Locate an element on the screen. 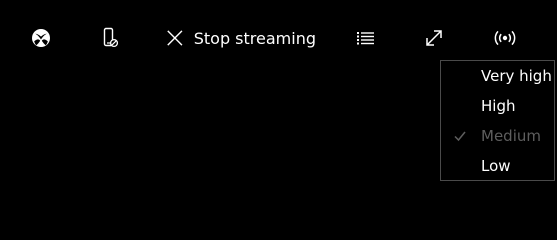  xbox-logo-icon is located at coordinates (41, 38).